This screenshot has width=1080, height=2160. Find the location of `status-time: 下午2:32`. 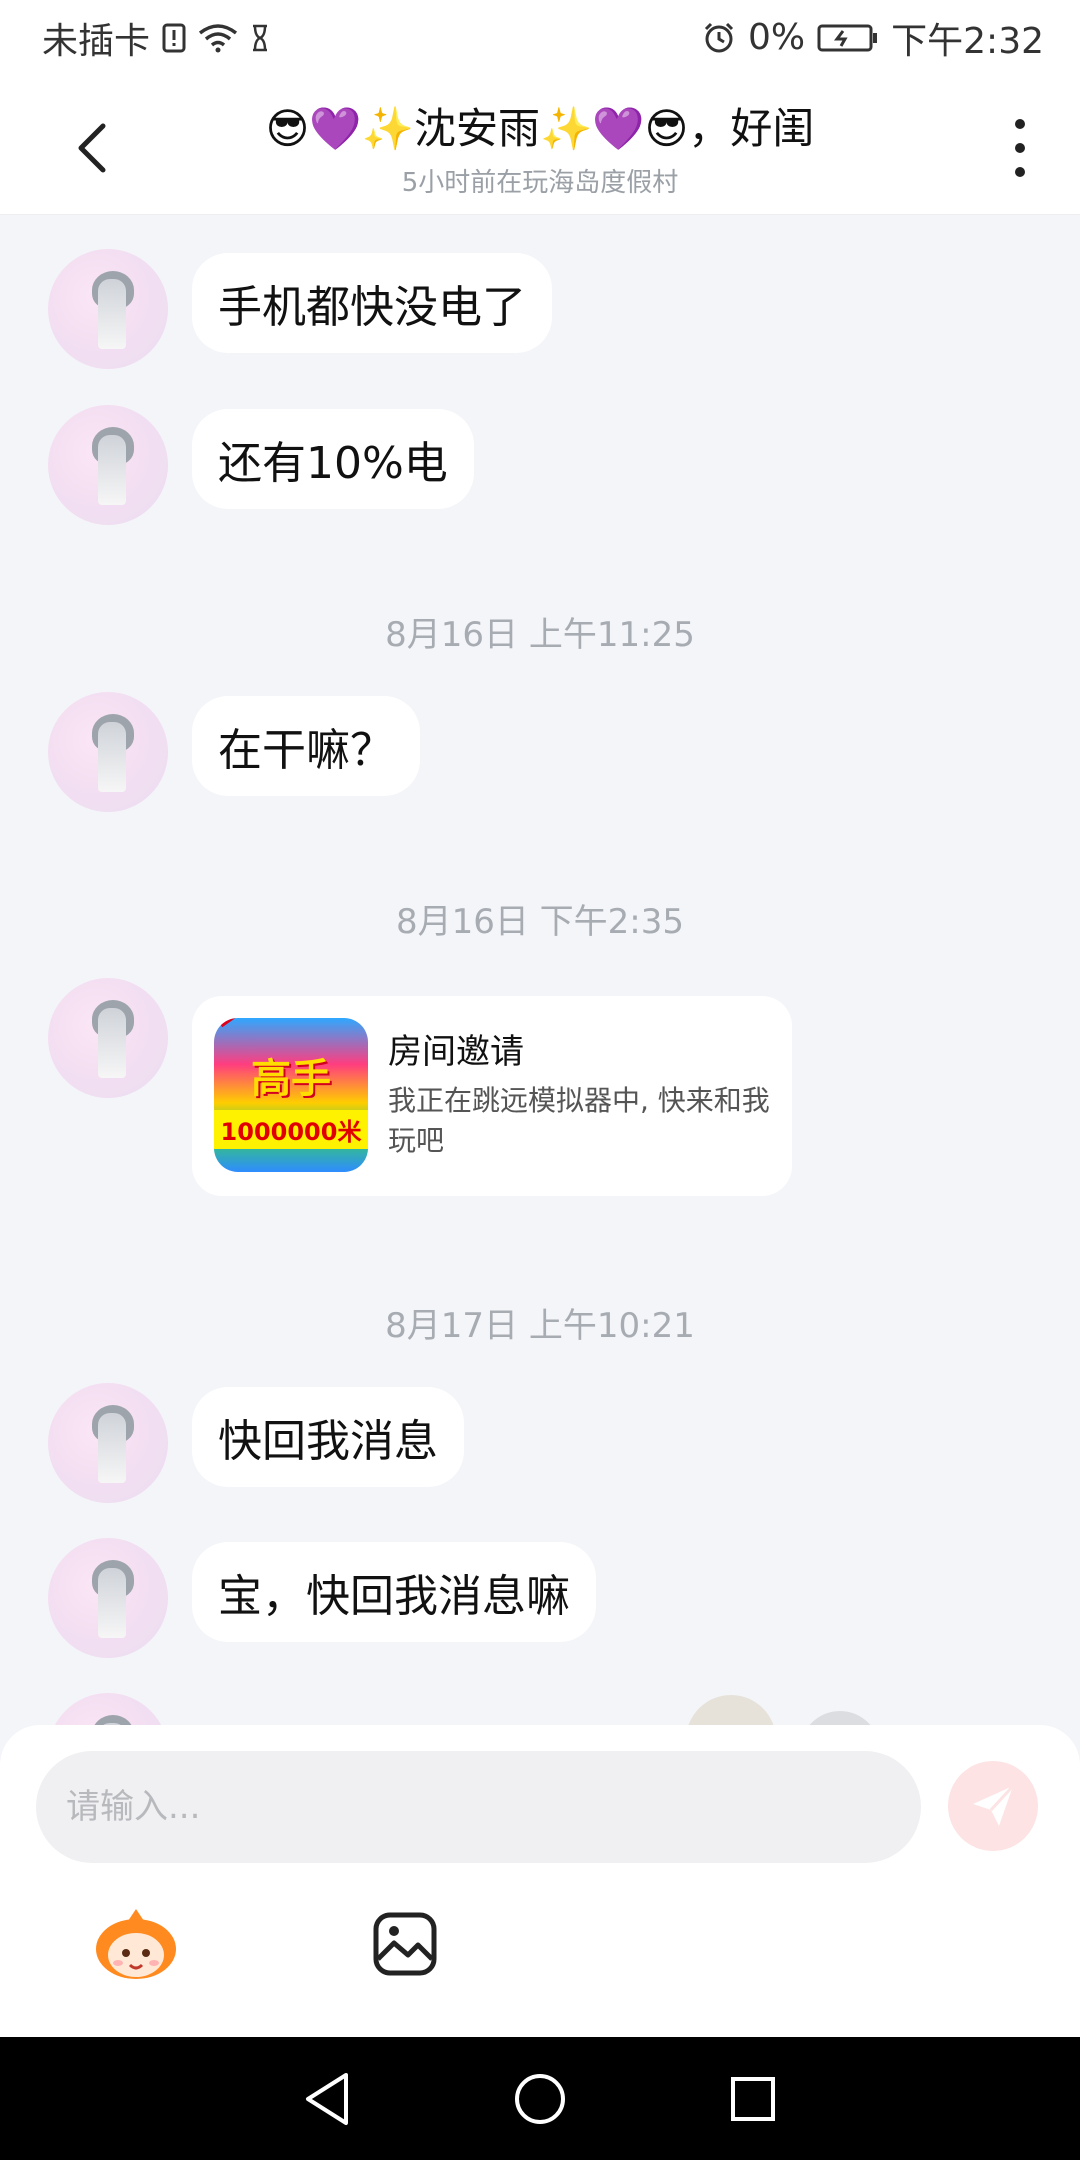

status-time: 下午2:32 is located at coordinates (967, 41).